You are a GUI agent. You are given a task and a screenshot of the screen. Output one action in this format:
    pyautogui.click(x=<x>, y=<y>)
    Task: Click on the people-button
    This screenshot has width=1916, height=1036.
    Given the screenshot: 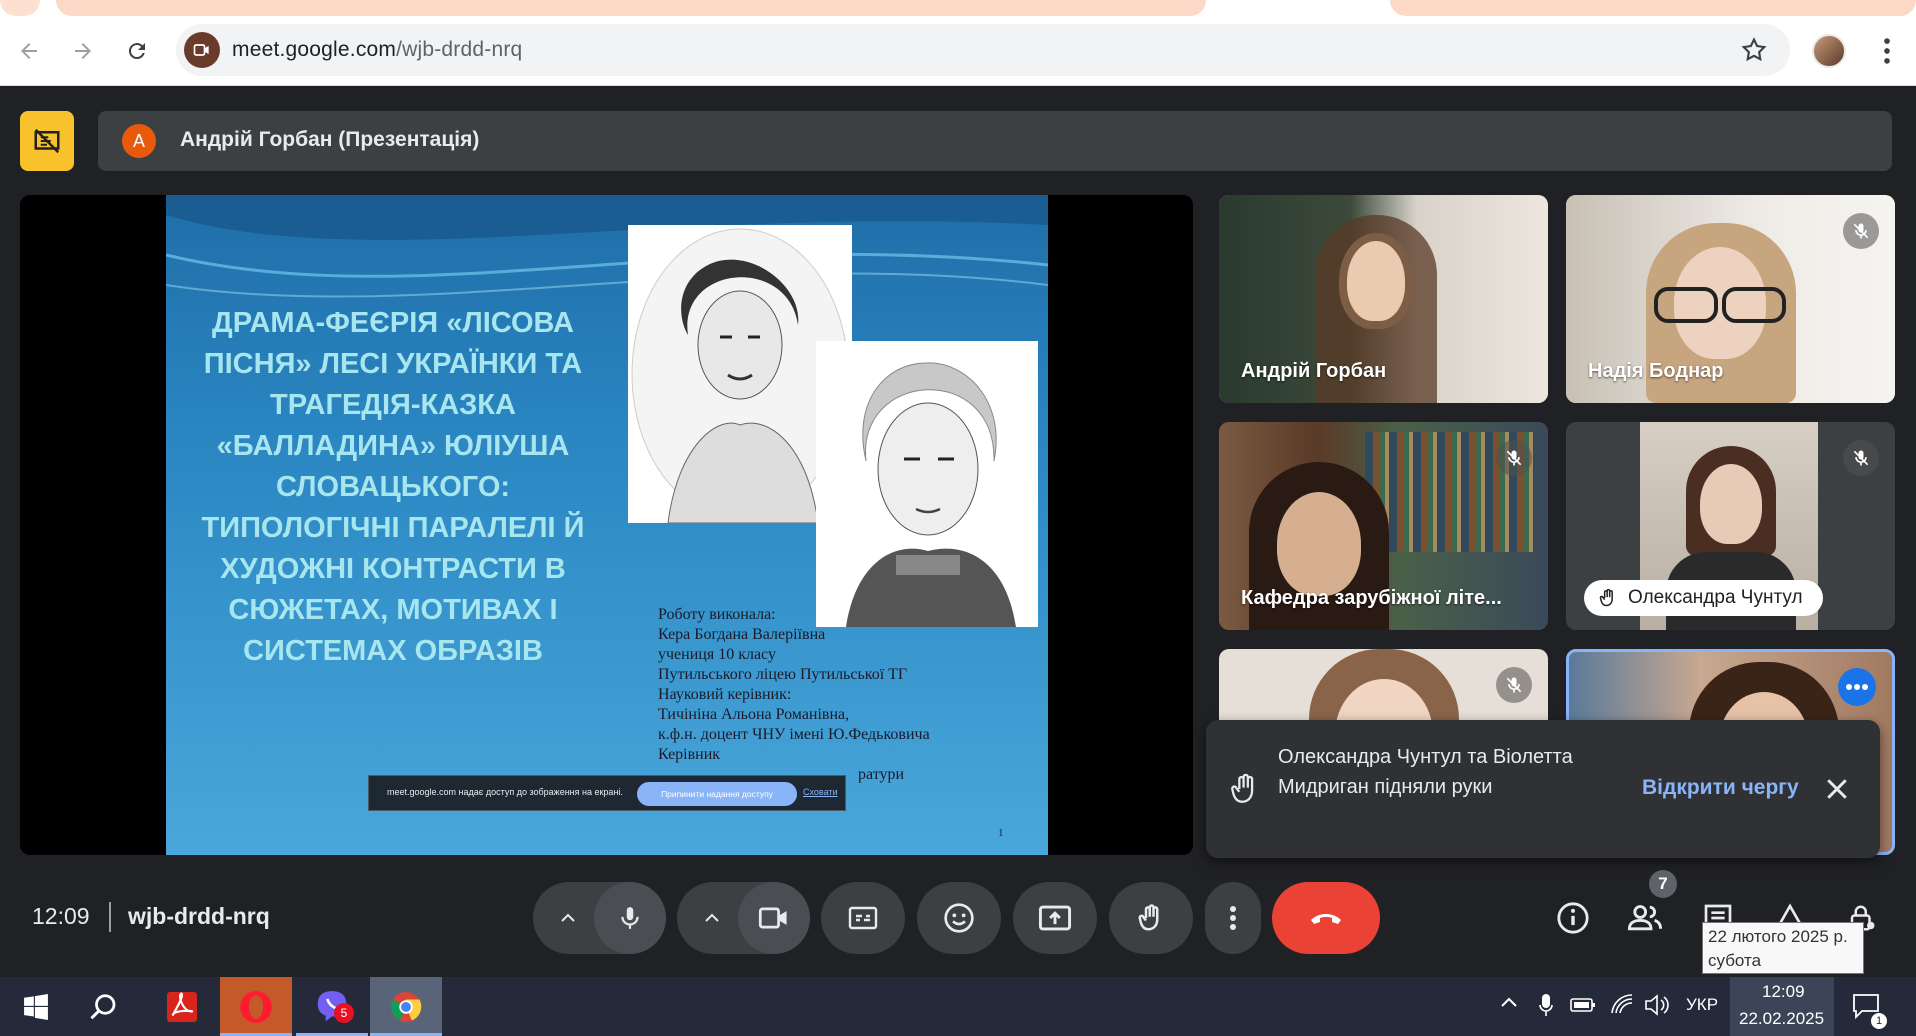 What is the action you would take?
    pyautogui.click(x=1645, y=918)
    